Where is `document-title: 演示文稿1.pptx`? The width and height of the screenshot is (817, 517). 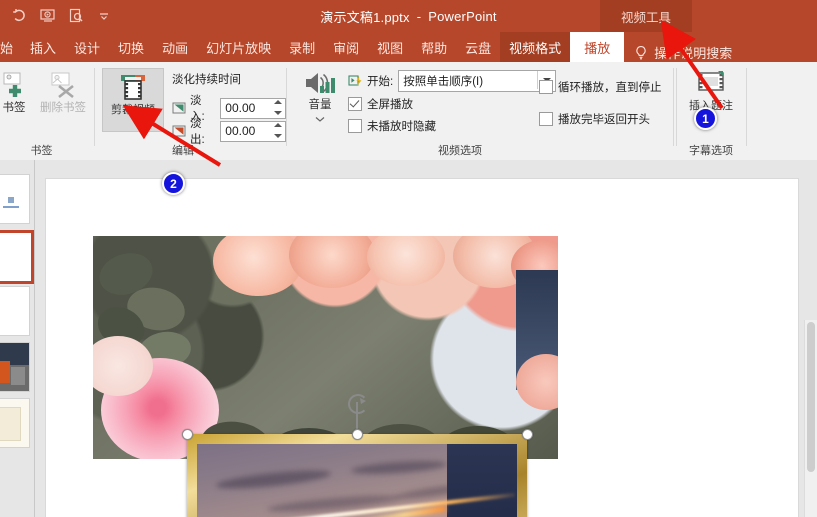
document-title: 演示文稿1.pptx is located at coordinates (365, 17).